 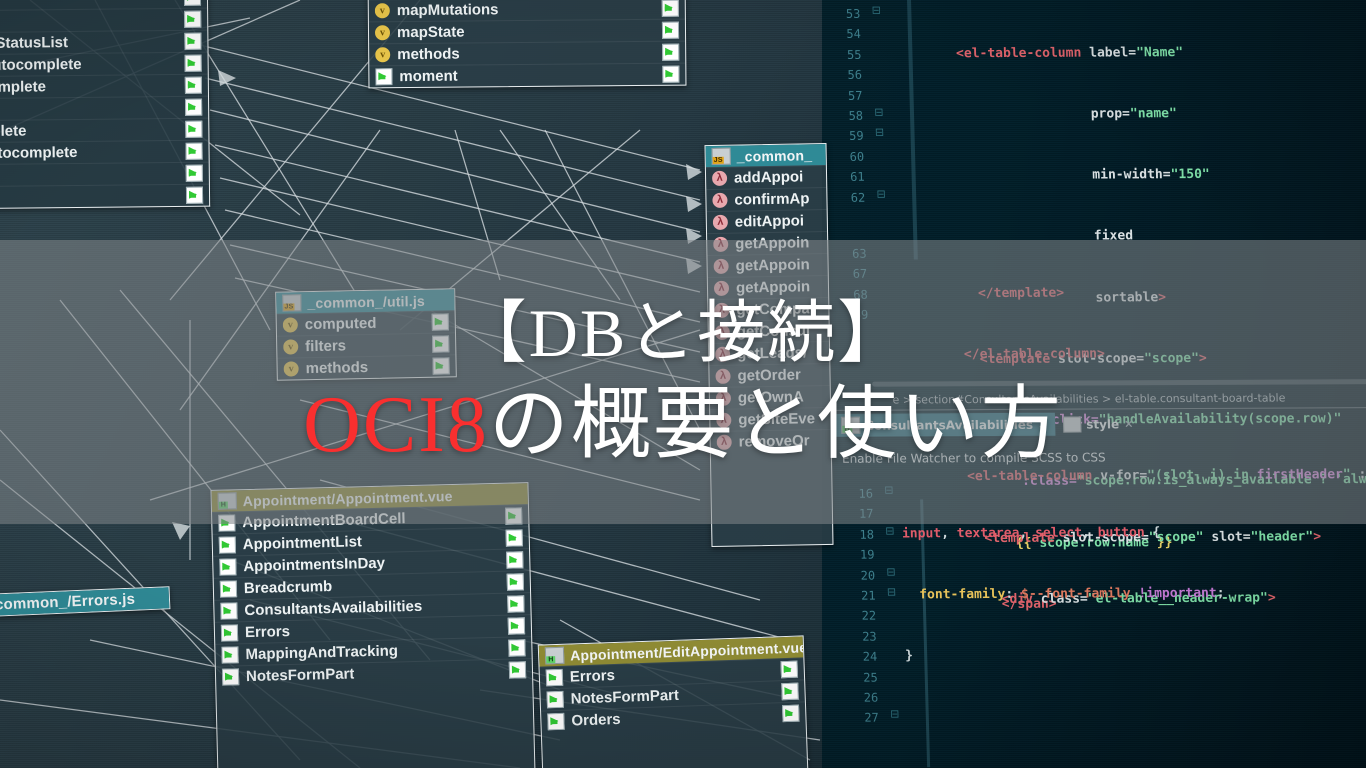 I want to click on common-panel-header: _common_, so click(x=765, y=155).